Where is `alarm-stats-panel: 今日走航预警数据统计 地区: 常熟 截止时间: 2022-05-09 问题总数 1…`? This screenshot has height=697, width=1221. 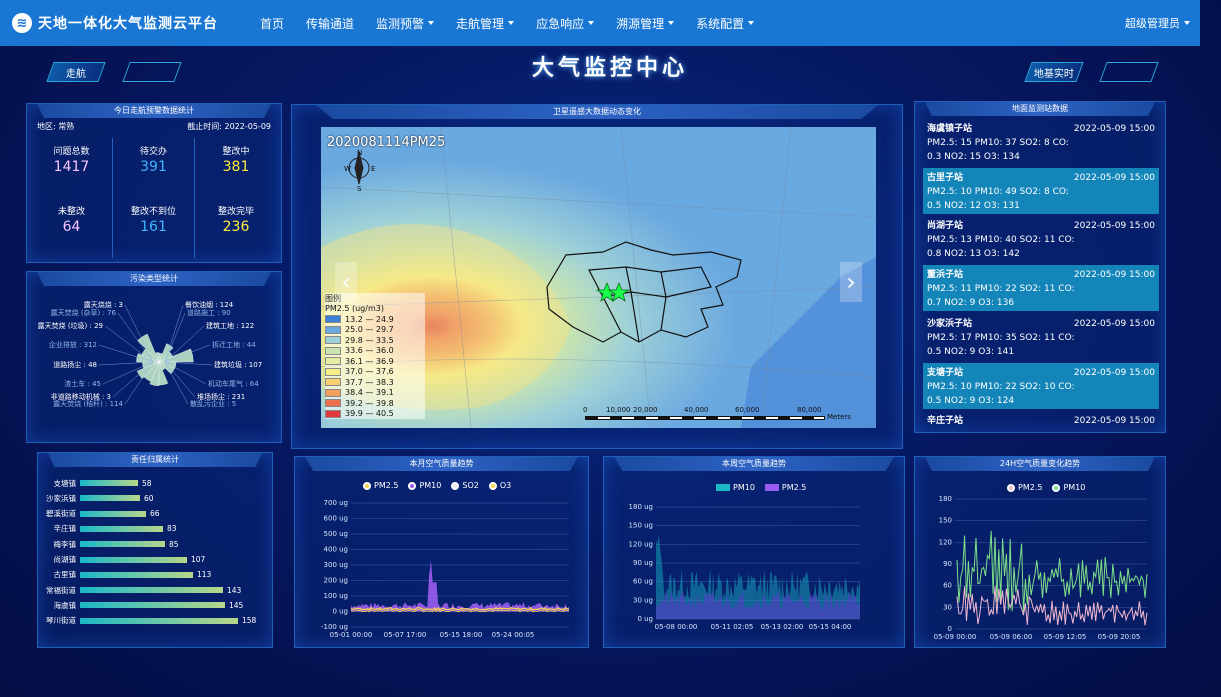 alarm-stats-panel: 今日走航预警数据统计 地区: 常熟 截止时间: 2022-05-09 问题总数 1… is located at coordinates (154, 183).